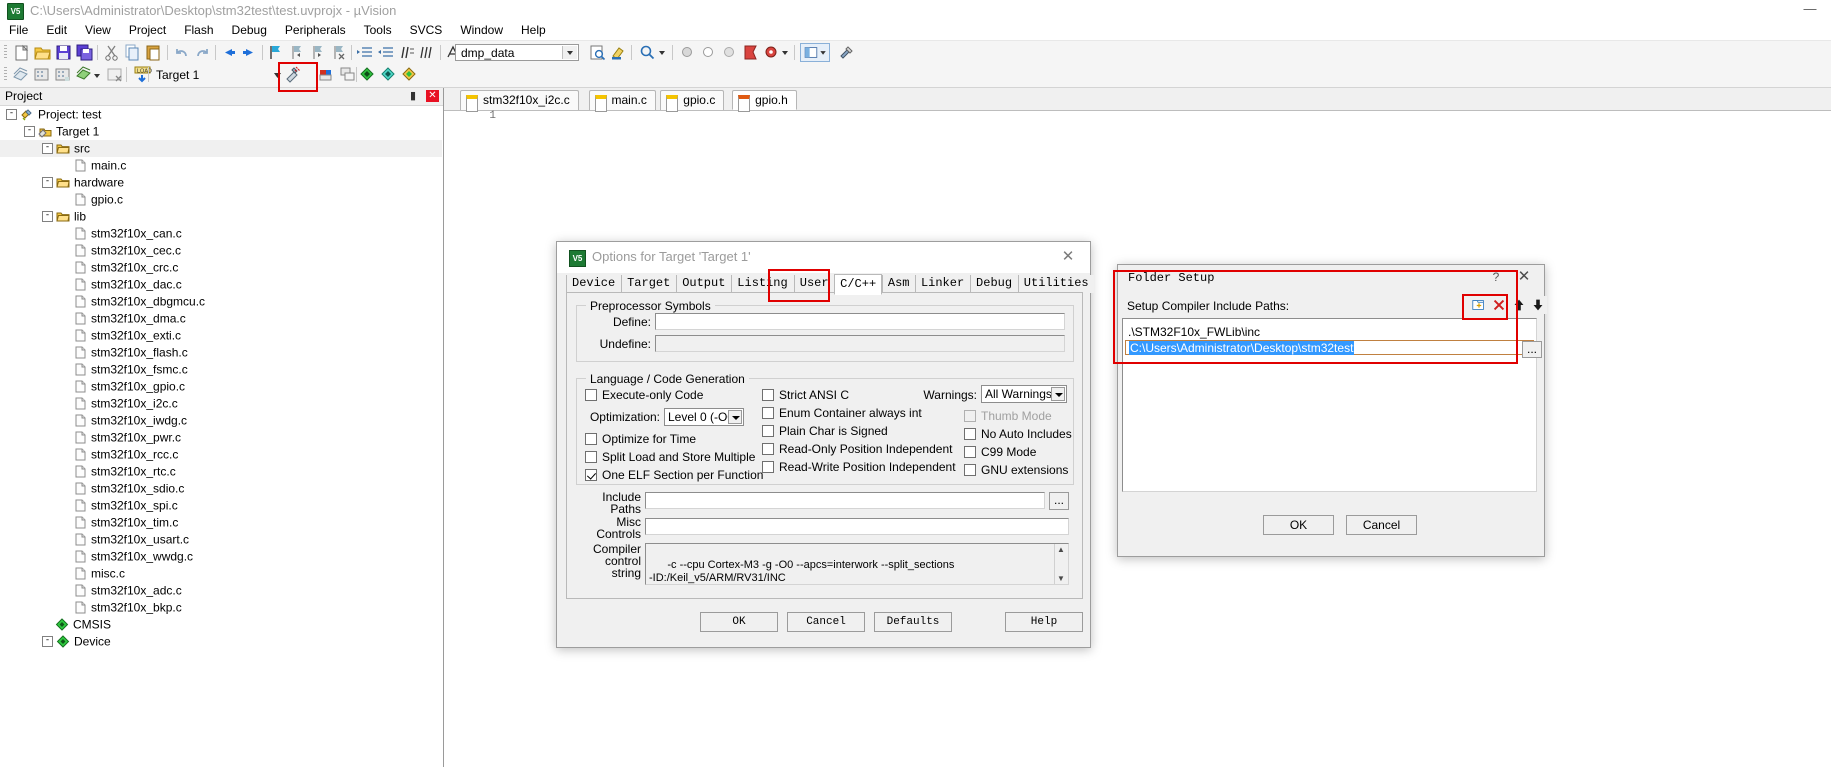  What do you see at coordinates (1055, 284) in the screenshot?
I see `options-tab-utilities: Utilities` at bounding box center [1055, 284].